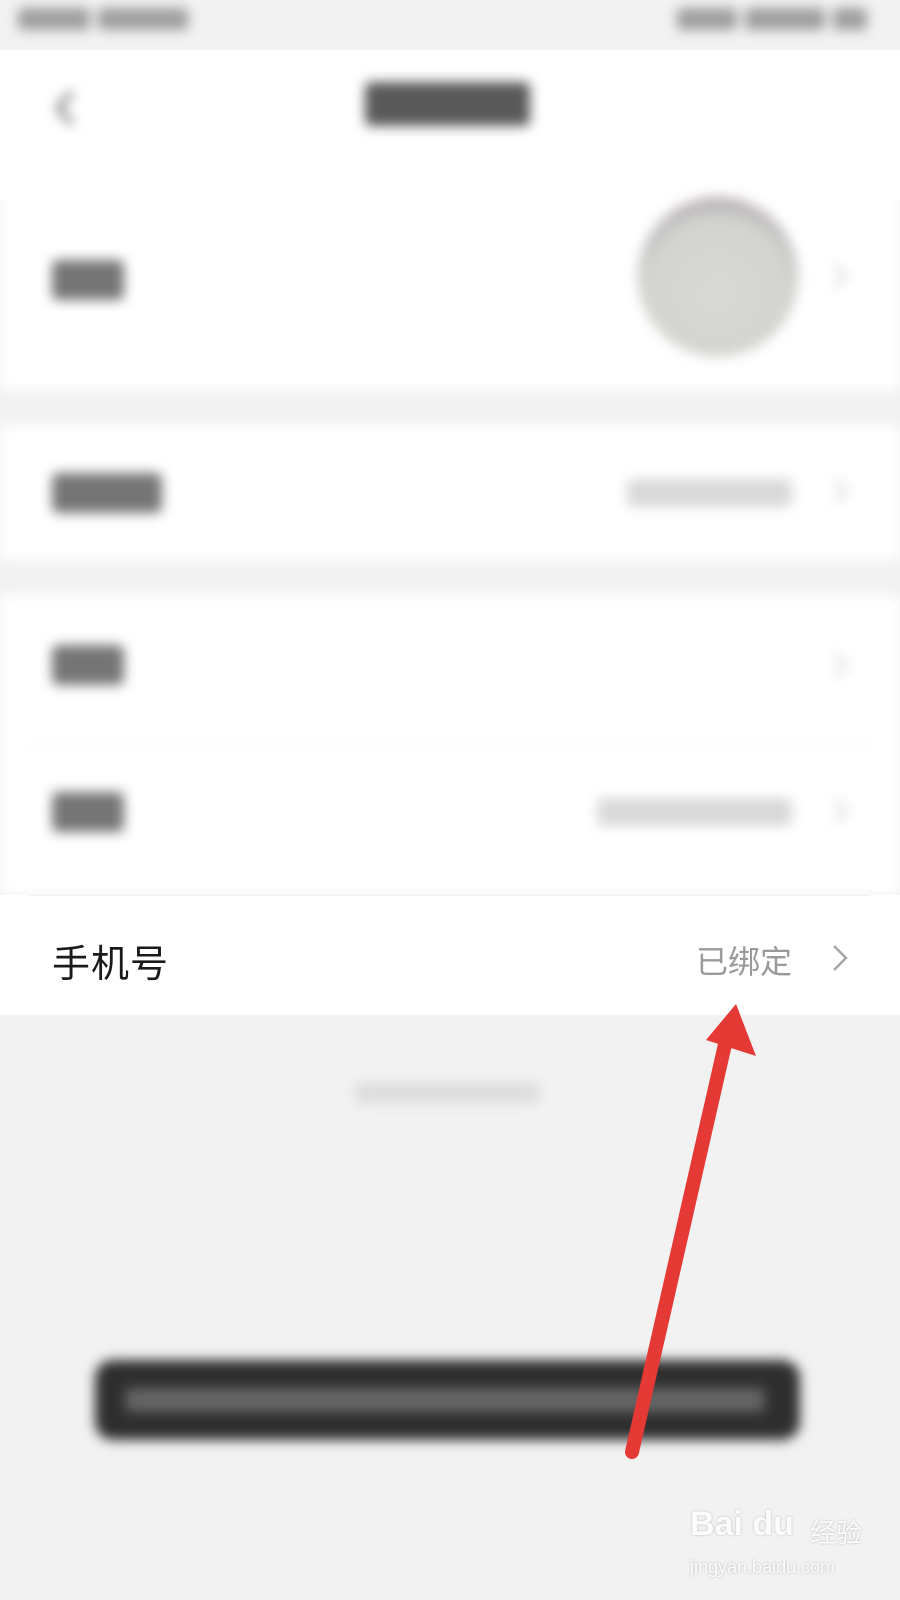 Image resolution: width=900 pixels, height=1600 pixels. Describe the element at coordinates (742, 1524) in the screenshot. I see `watermark-logo: Bai du` at that location.